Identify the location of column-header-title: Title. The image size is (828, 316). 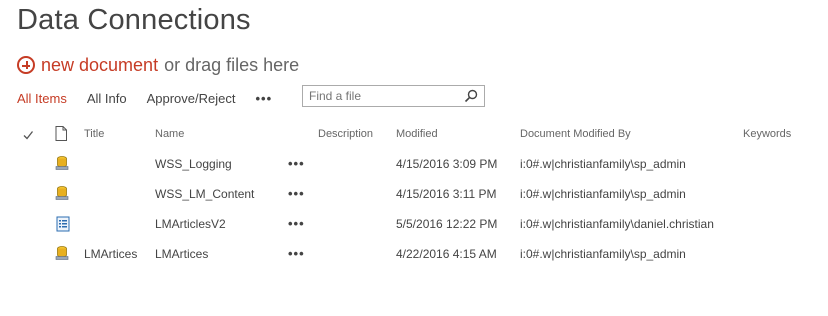
(94, 134).